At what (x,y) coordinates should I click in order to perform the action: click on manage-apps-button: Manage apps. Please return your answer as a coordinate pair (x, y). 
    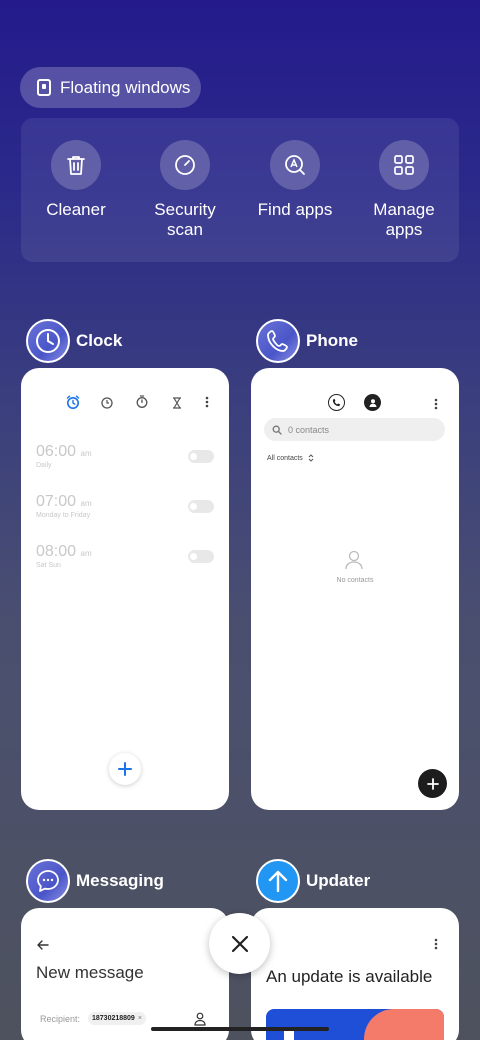
    Looking at the image, I should click on (404, 190).